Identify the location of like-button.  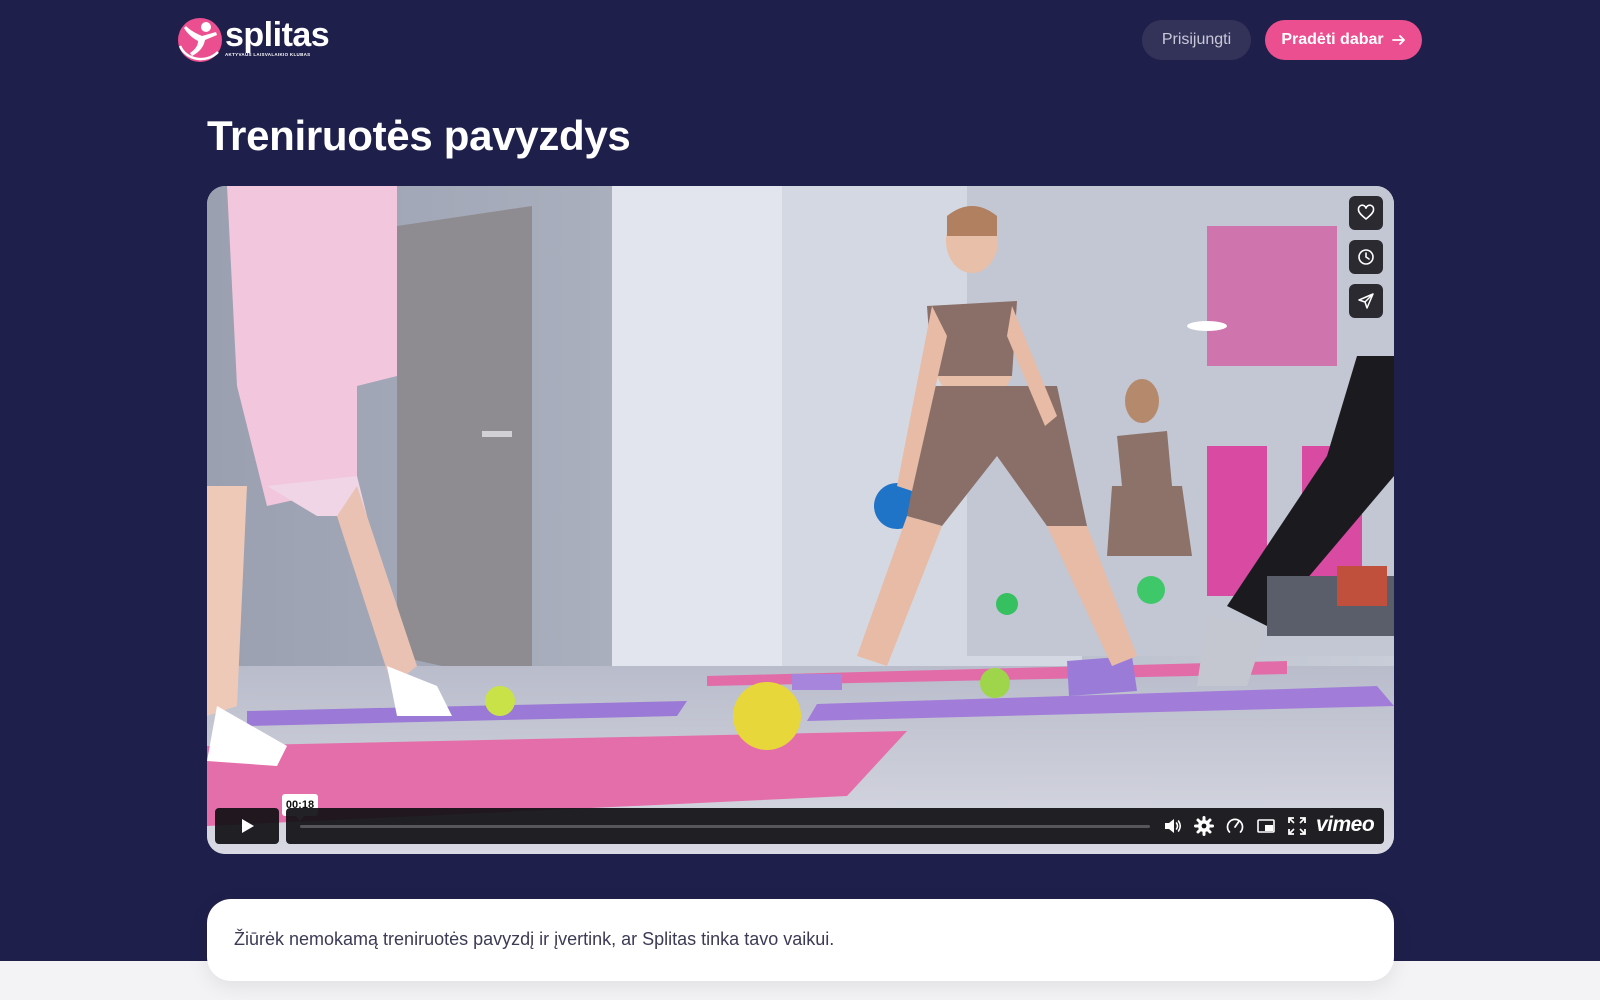
(1366, 213).